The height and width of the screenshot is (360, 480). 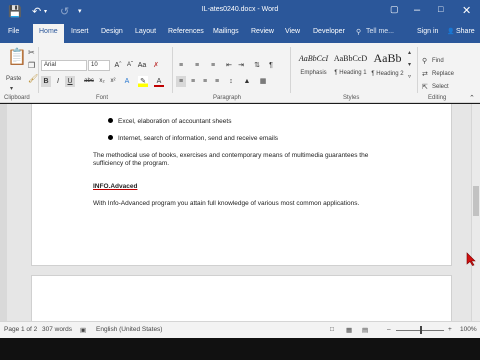 What do you see at coordinates (113, 81) in the screenshot?
I see `superscript-icon: x²` at bounding box center [113, 81].